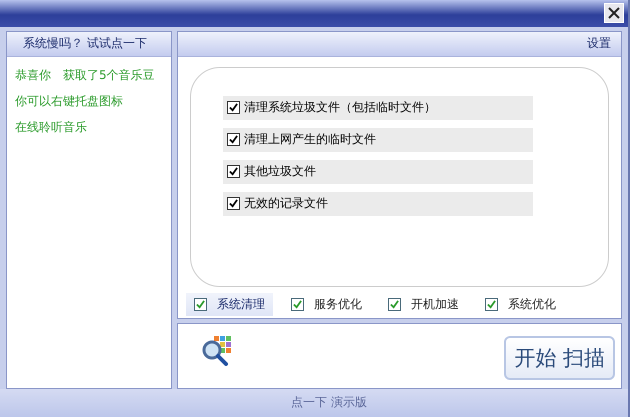  Describe the element at coordinates (51, 127) in the screenshot. I see `message-text: 在线聆听音乐` at that location.